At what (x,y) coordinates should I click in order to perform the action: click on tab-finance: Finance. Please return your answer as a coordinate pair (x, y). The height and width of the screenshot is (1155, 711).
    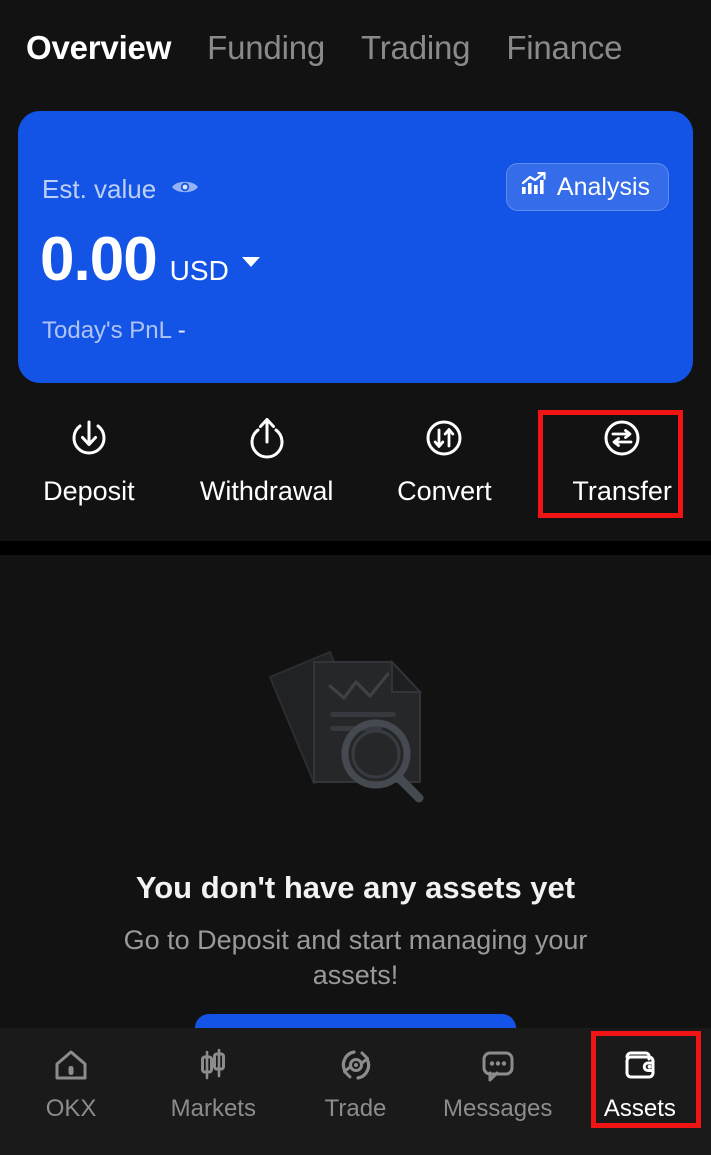
    Looking at the image, I should click on (564, 48).